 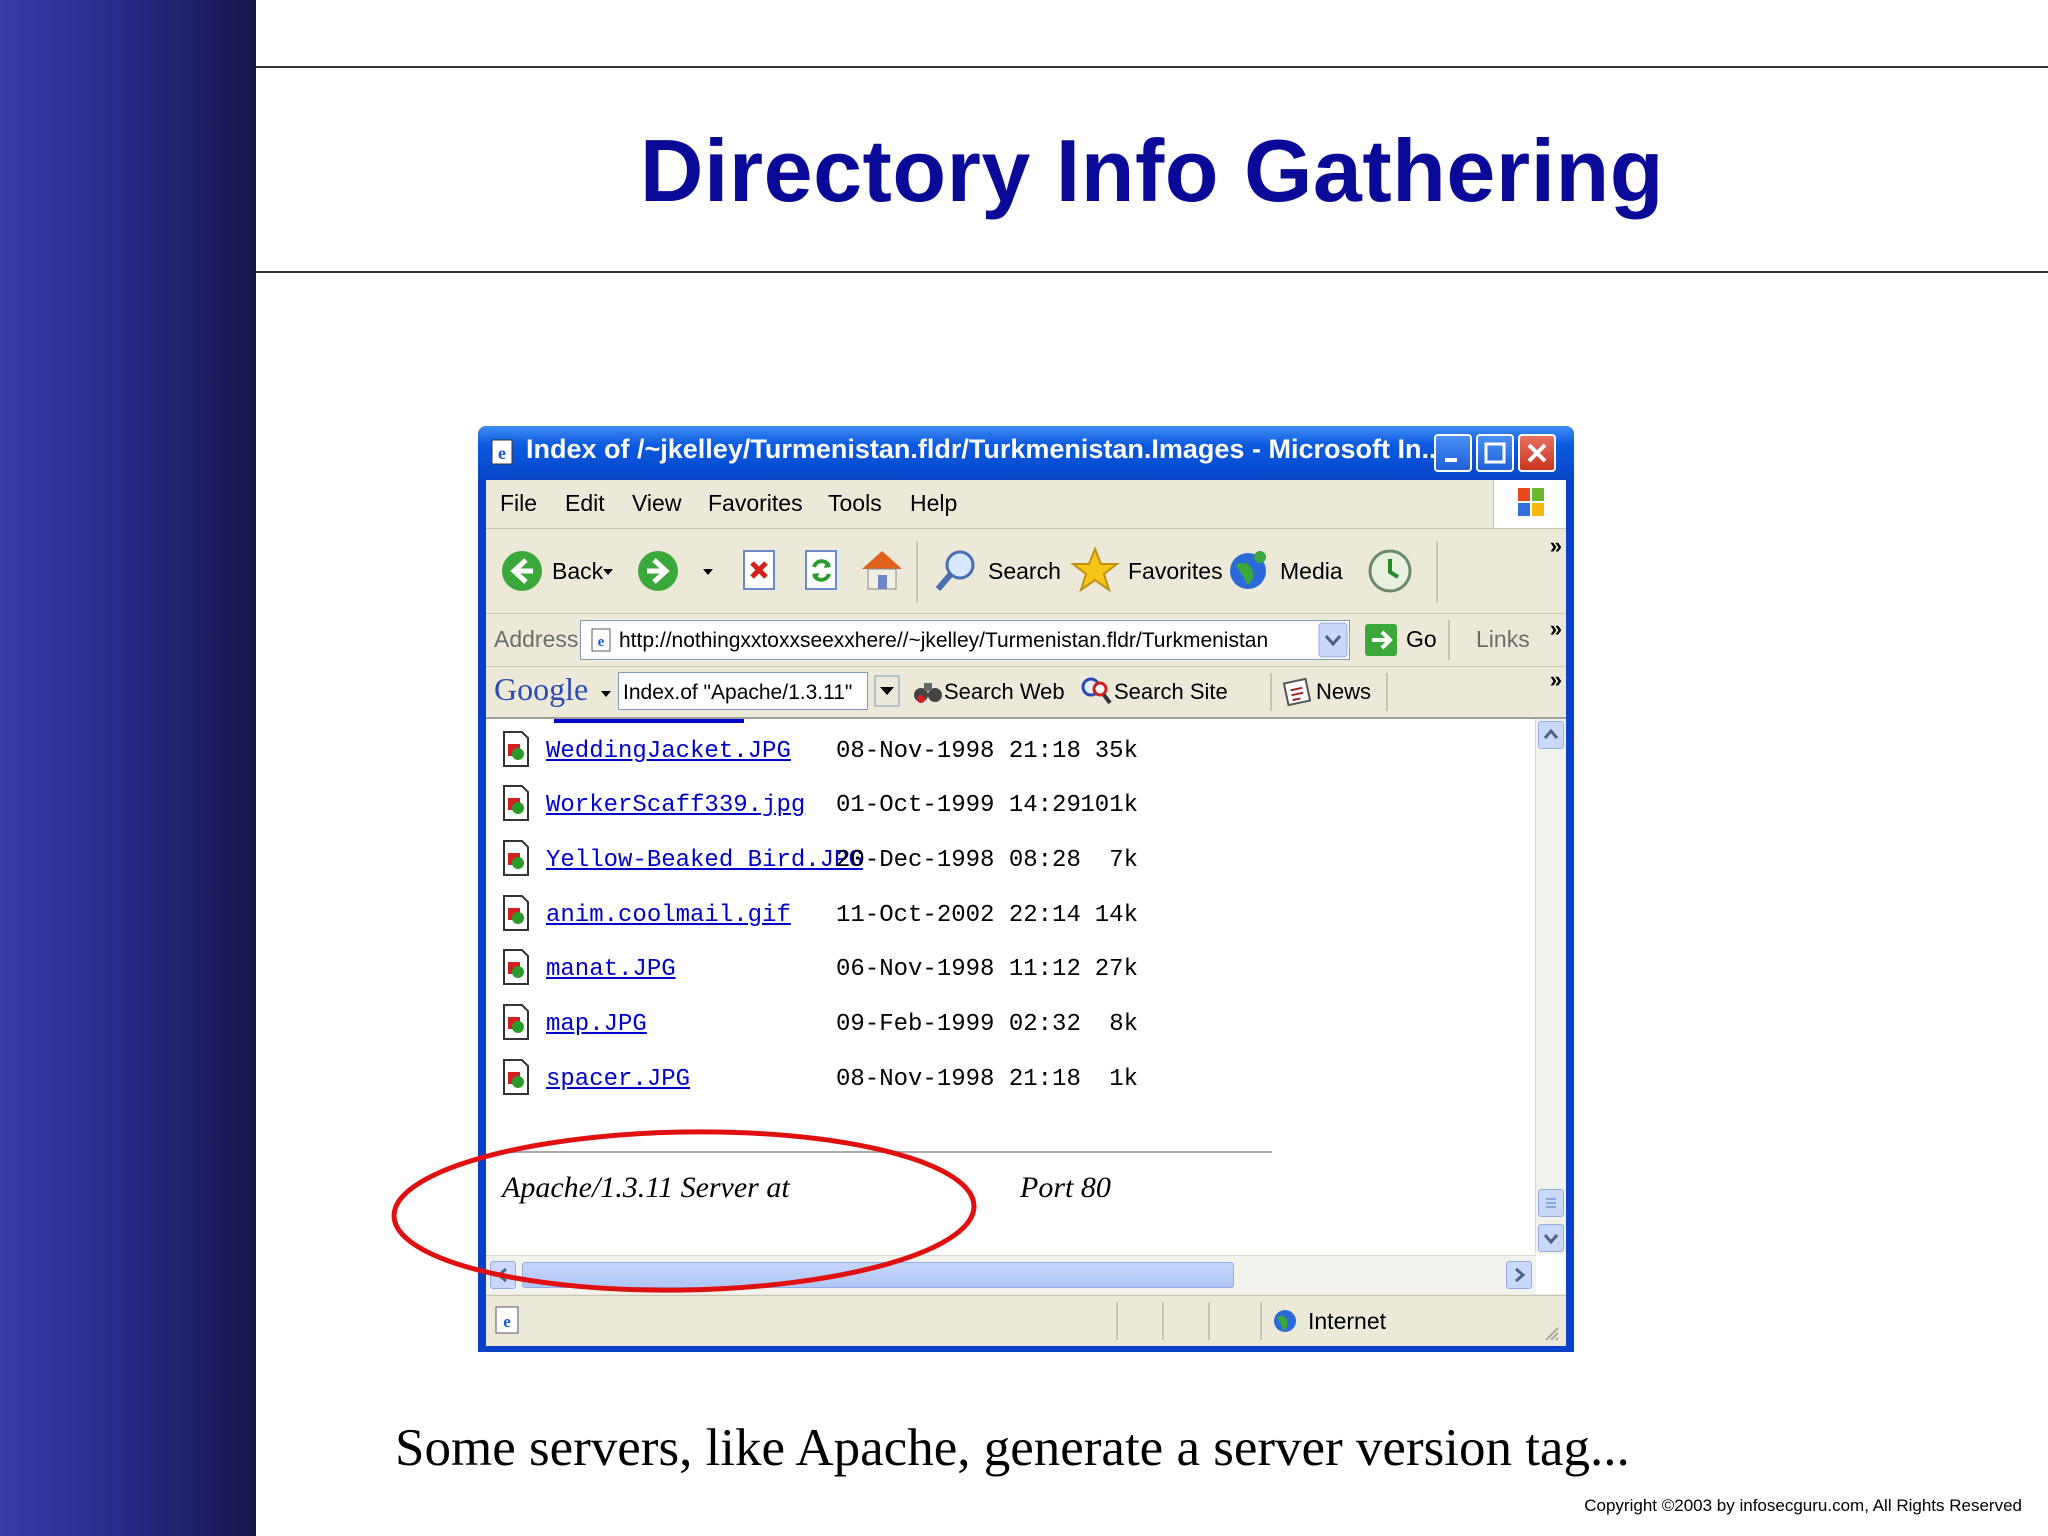 What do you see at coordinates (1116, 915) in the screenshot?
I see `file-size: 14k` at bounding box center [1116, 915].